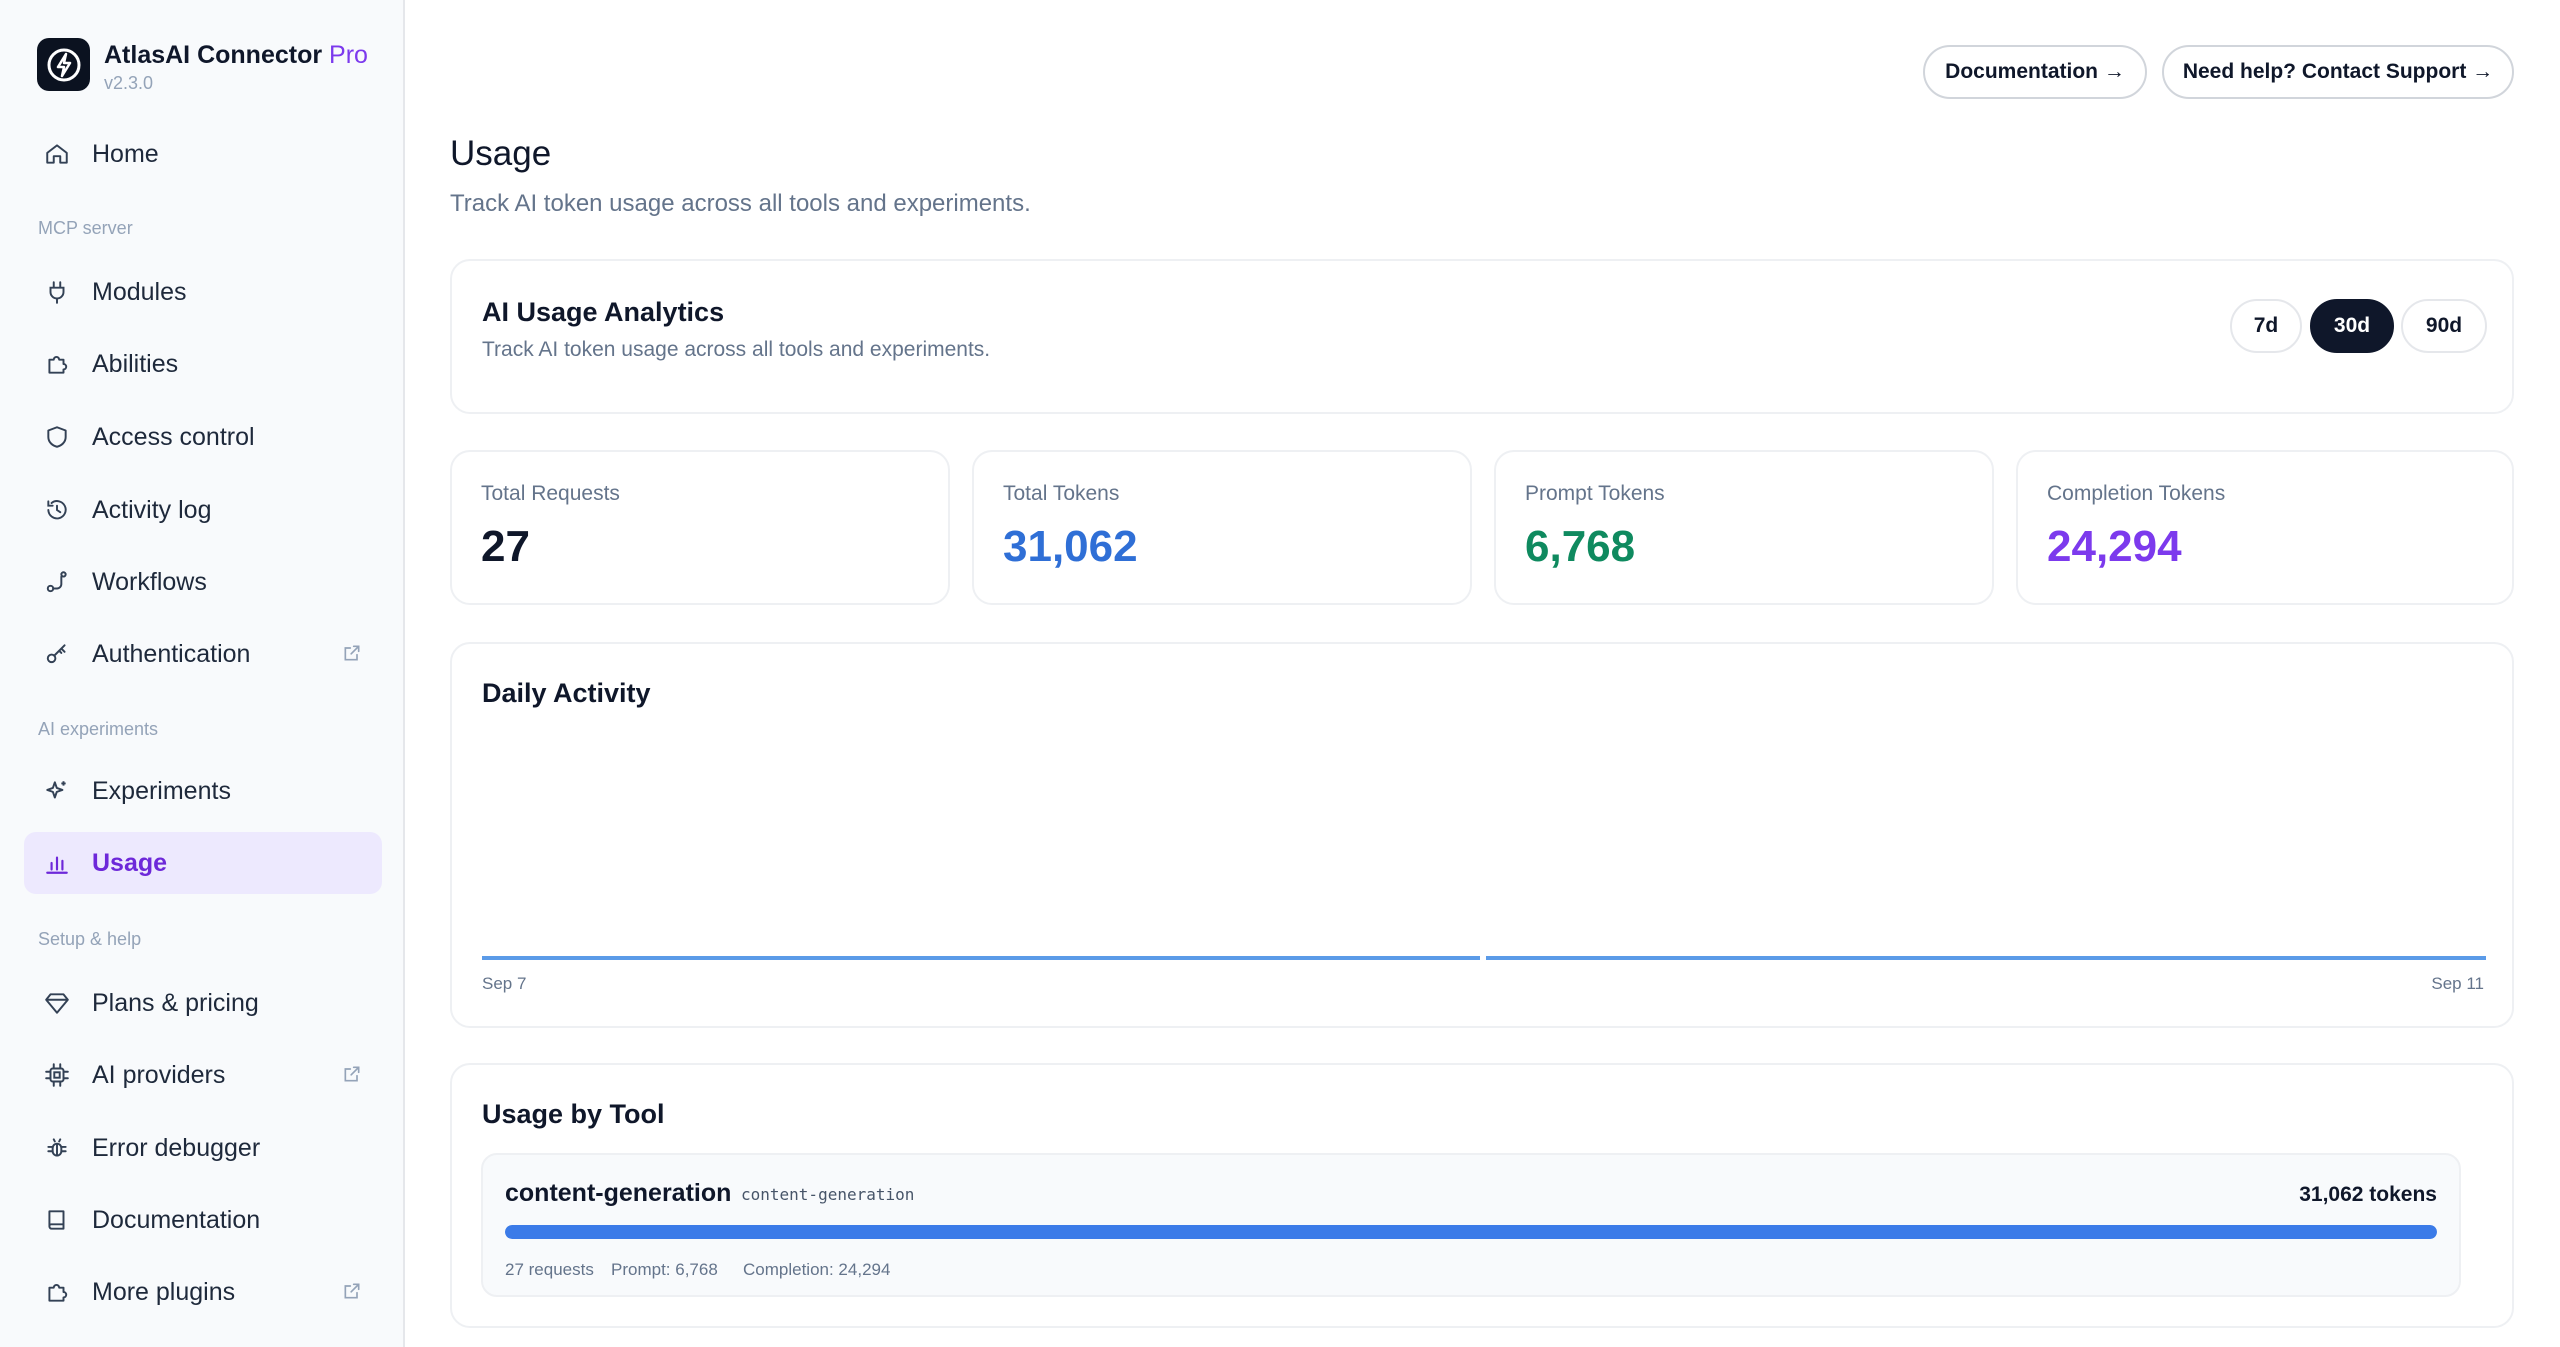  I want to click on section-setup-help: Setup & help, so click(90, 939).